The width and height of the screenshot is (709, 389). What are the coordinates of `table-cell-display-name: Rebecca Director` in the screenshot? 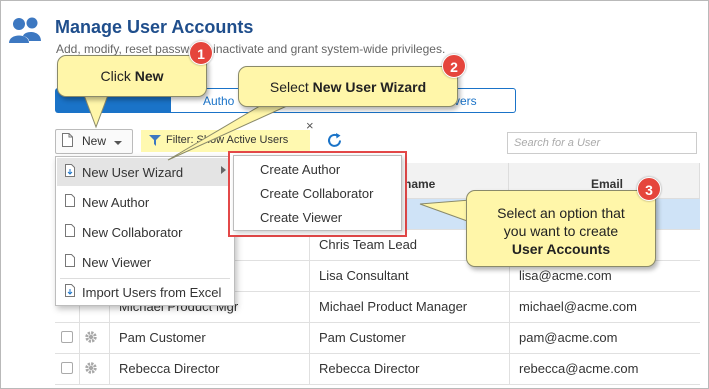 It's located at (369, 368).